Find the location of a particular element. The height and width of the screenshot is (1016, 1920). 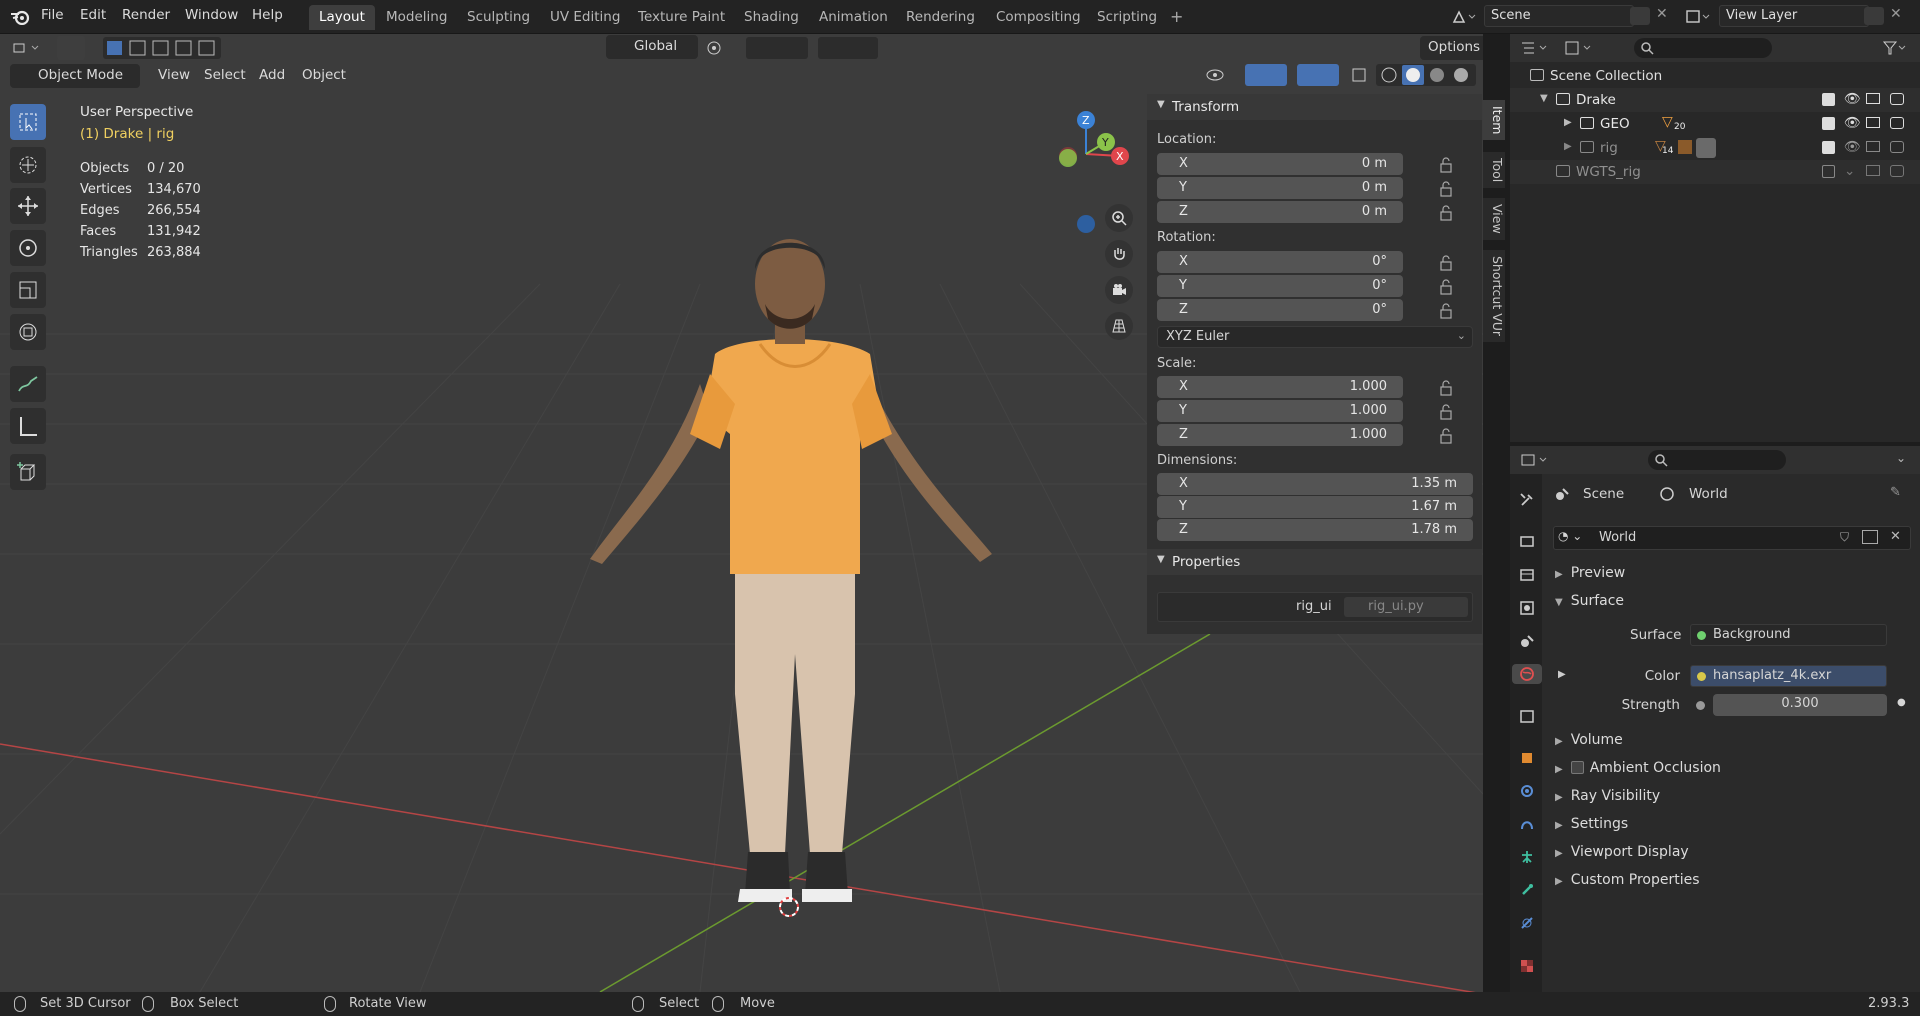

render-tab-icon is located at coordinates (1527, 541).